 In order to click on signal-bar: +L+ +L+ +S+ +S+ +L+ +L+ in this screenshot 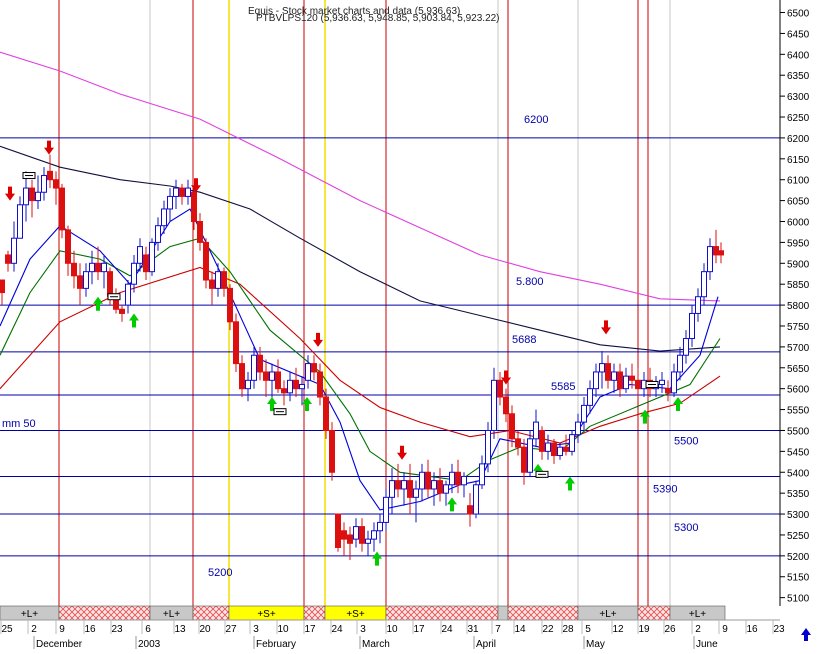, I will do `click(363, 613)`.